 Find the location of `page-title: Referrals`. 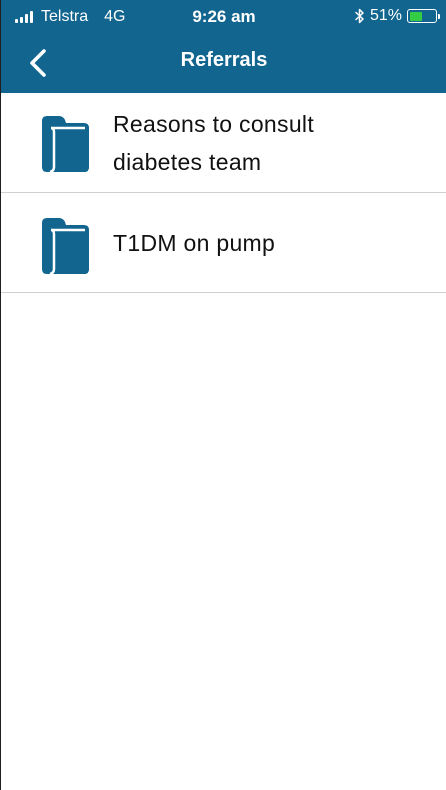

page-title: Referrals is located at coordinates (224, 60).